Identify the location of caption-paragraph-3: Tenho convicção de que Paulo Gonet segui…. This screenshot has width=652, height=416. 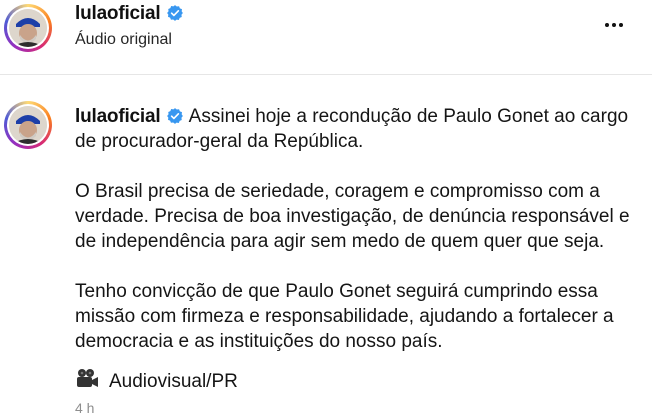
(344, 316).